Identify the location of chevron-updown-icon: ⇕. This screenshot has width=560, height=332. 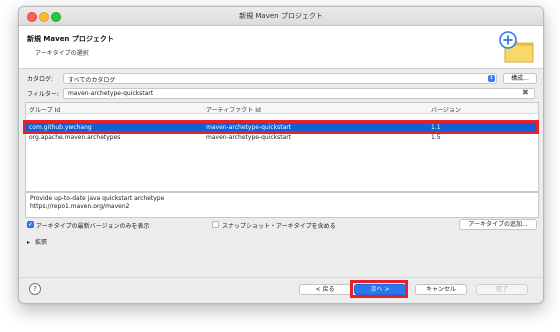
(491, 78).